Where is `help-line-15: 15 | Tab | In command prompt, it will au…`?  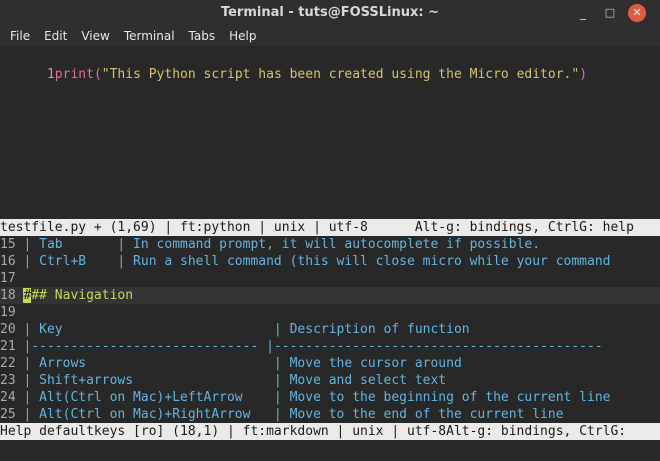 help-line-15: 15 | Tab | In command prompt, it will au… is located at coordinates (270, 244).